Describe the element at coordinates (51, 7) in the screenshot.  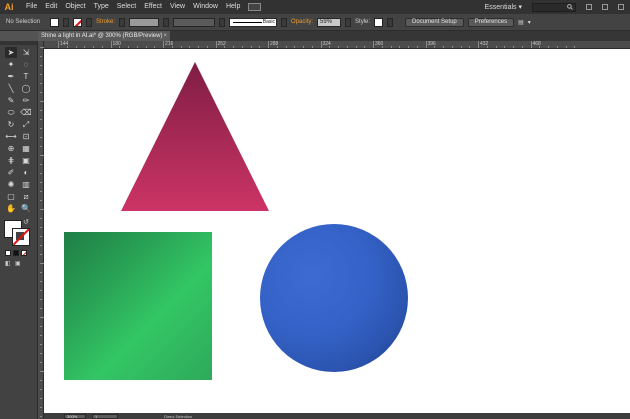
I see `menu-edit: Edit` at that location.